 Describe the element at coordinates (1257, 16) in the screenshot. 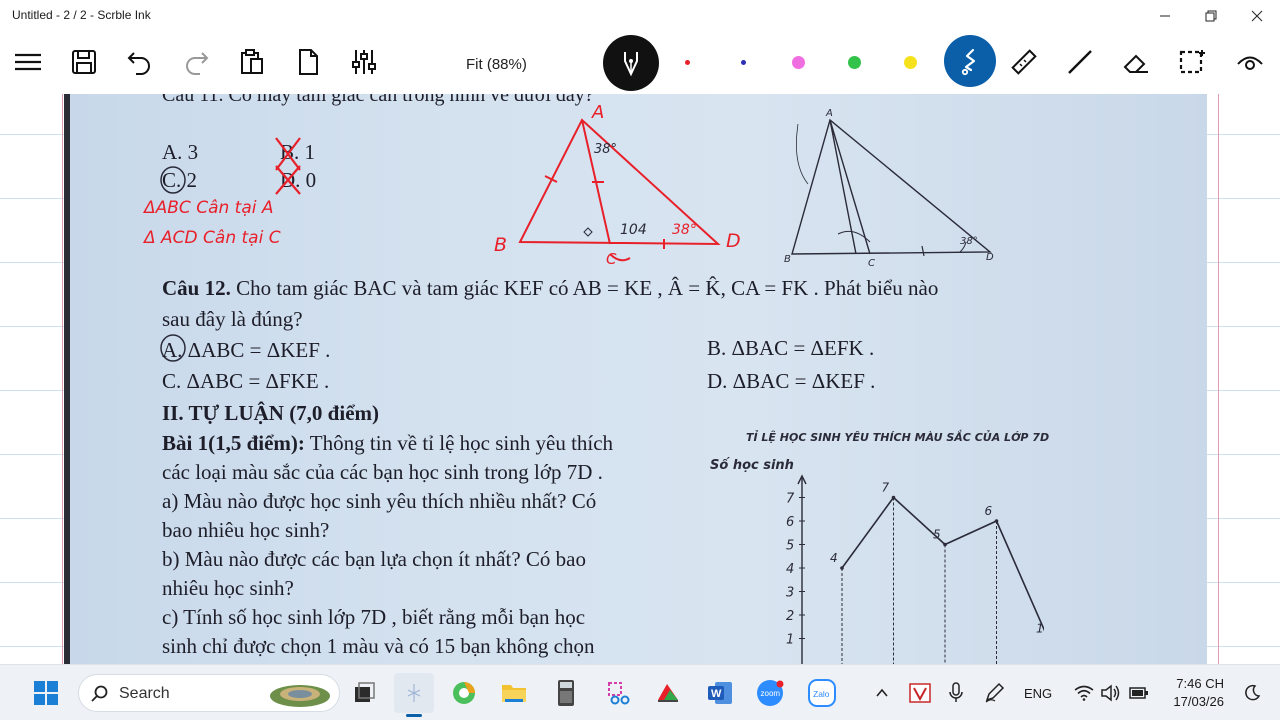

I see `close-button` at that location.